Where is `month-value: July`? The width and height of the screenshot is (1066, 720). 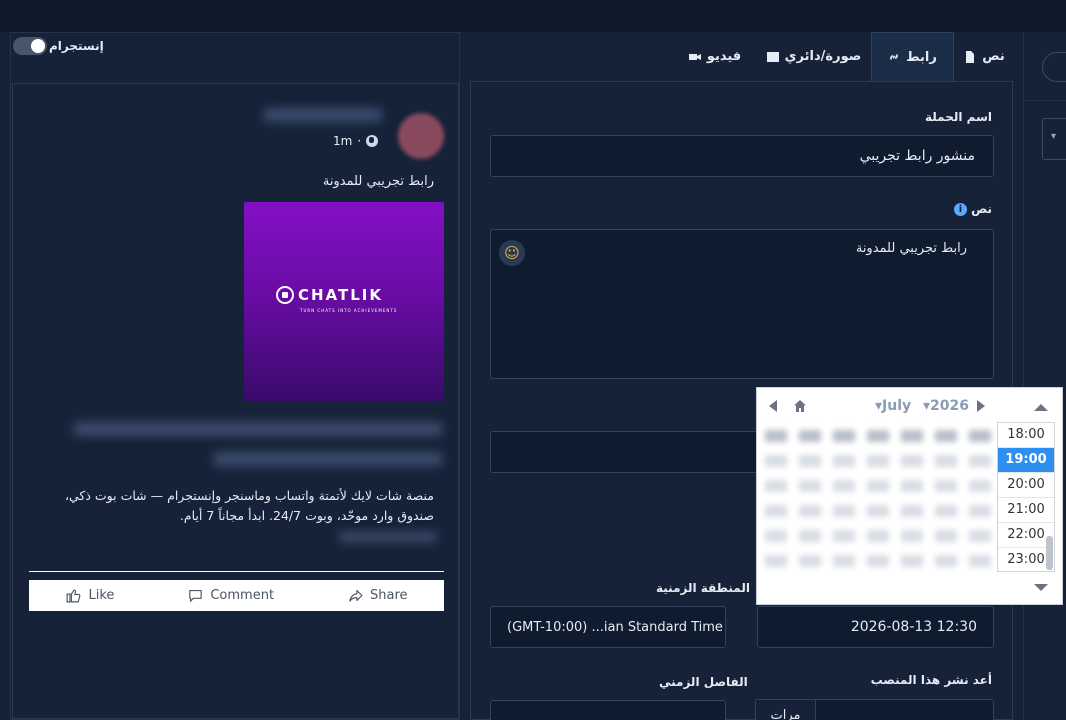
month-value: July is located at coordinates (897, 406).